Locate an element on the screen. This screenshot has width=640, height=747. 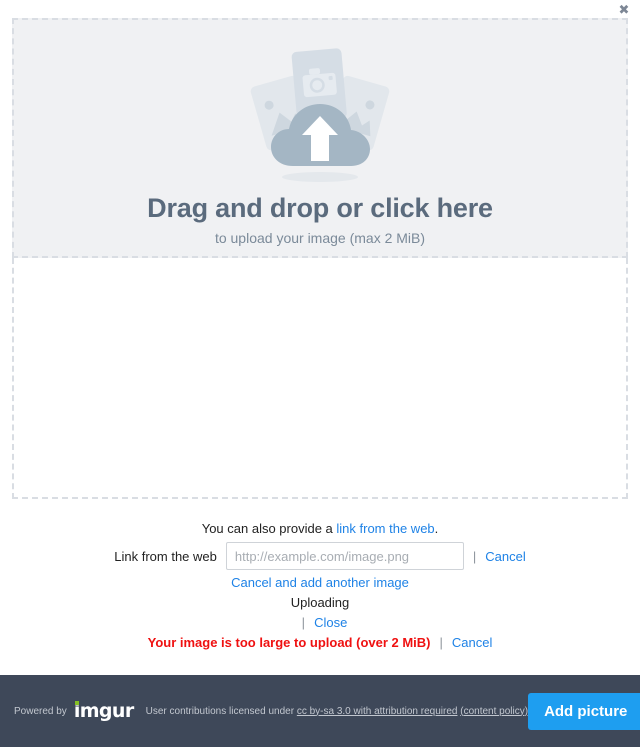
cancel-add-another-row: Cancel and add another image is located at coordinates (320, 583).